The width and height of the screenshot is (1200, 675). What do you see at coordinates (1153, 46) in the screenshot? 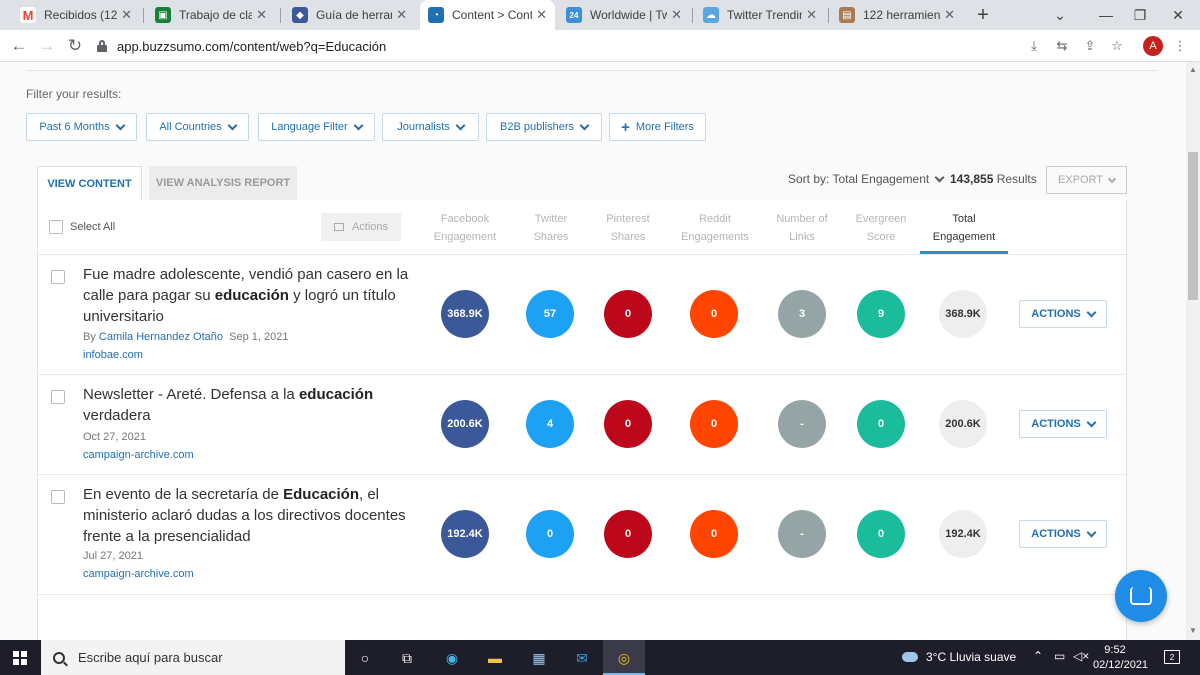
I see `profile-avatar: A` at bounding box center [1153, 46].